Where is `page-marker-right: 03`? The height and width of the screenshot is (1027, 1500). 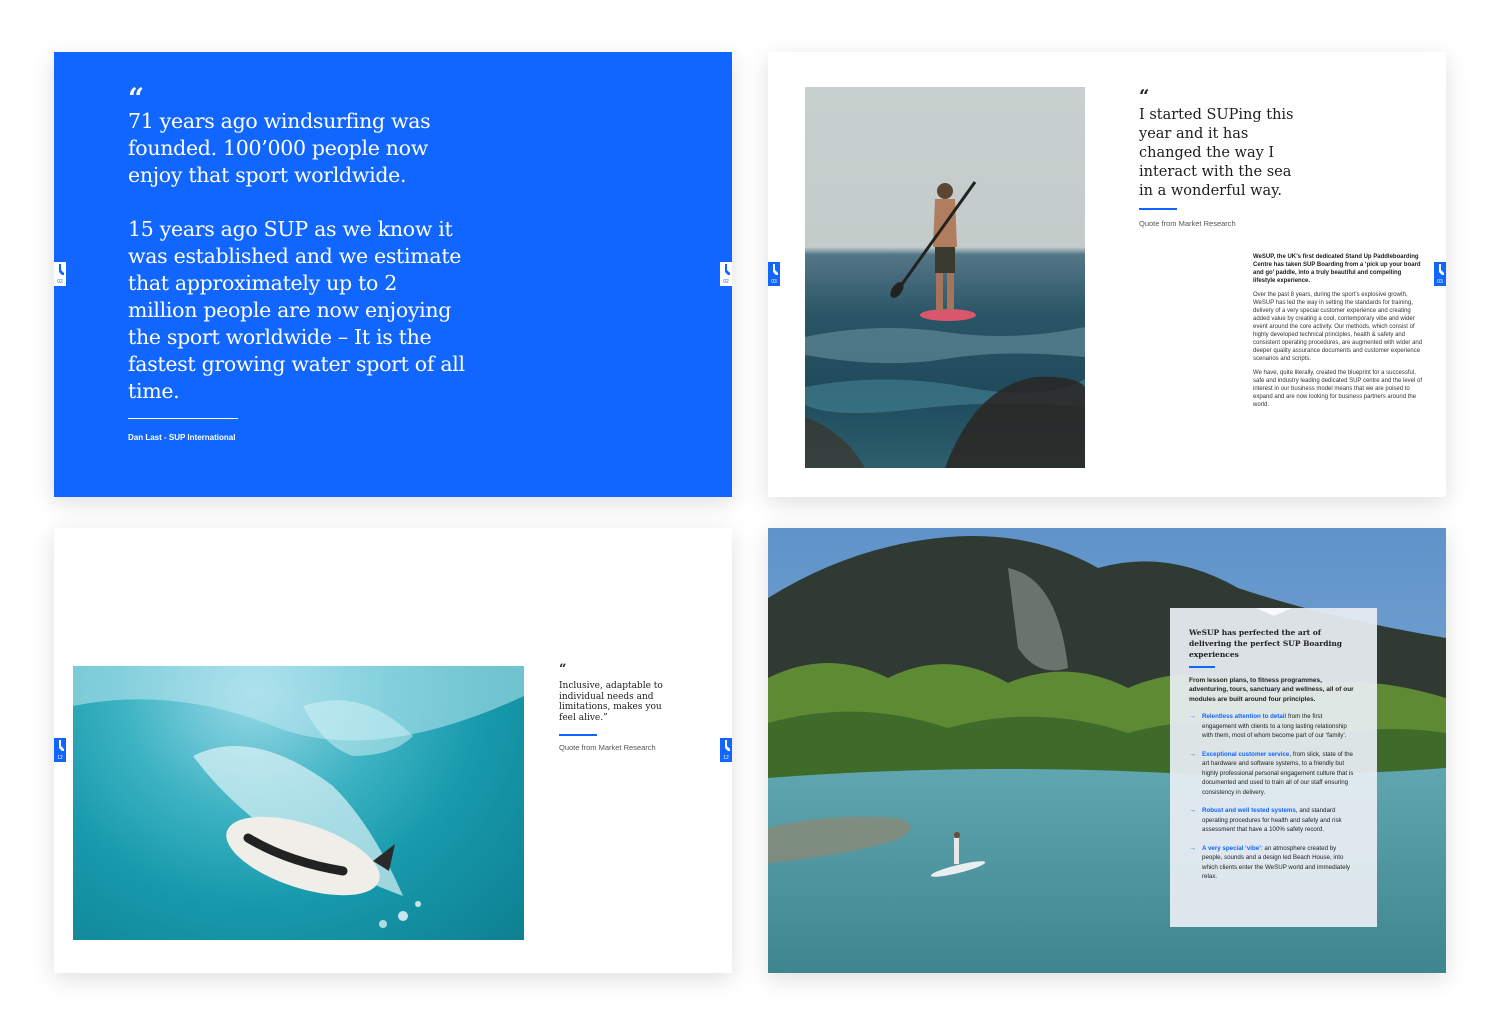
page-marker-right: 03 is located at coordinates (1440, 274).